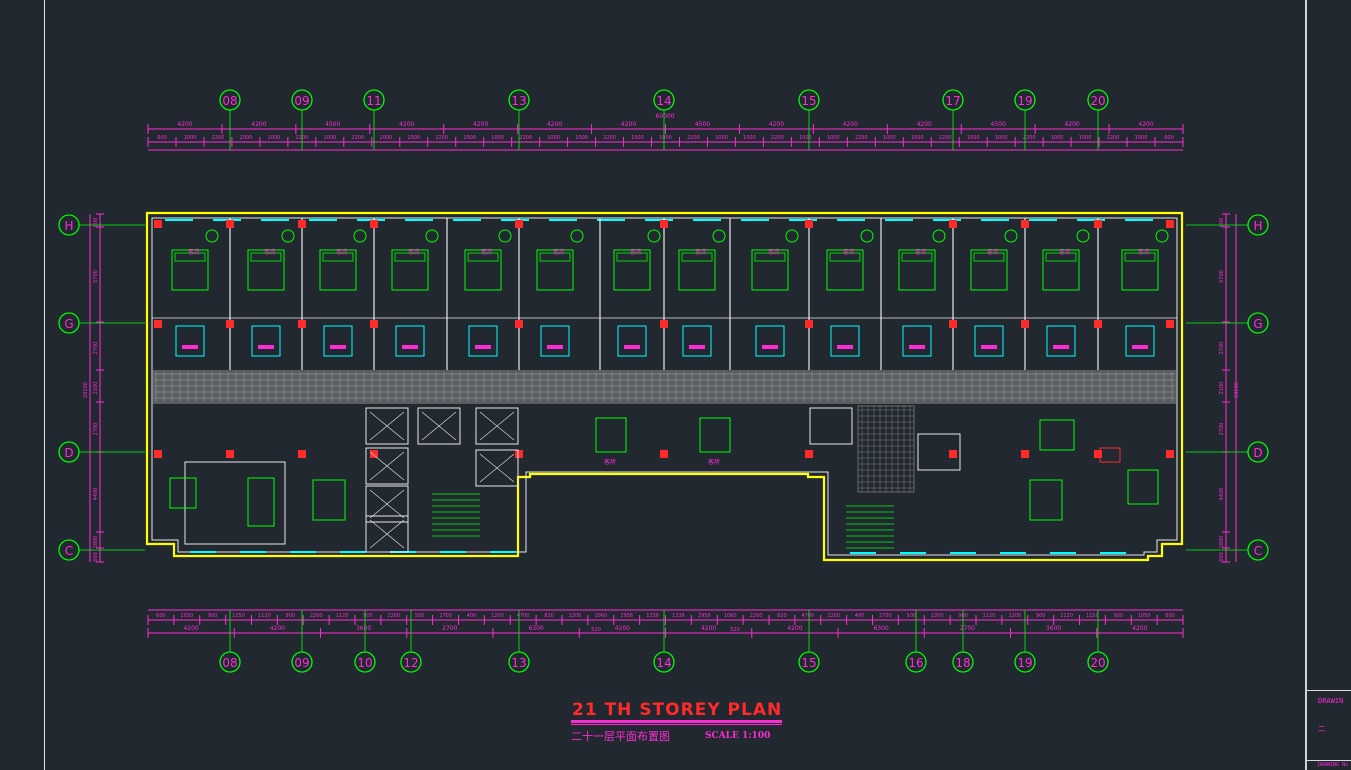 The height and width of the screenshot is (770, 1351). Describe the element at coordinates (472, 616) in the screenshot. I see `bottom-dim-row1-label: 400` at that location.